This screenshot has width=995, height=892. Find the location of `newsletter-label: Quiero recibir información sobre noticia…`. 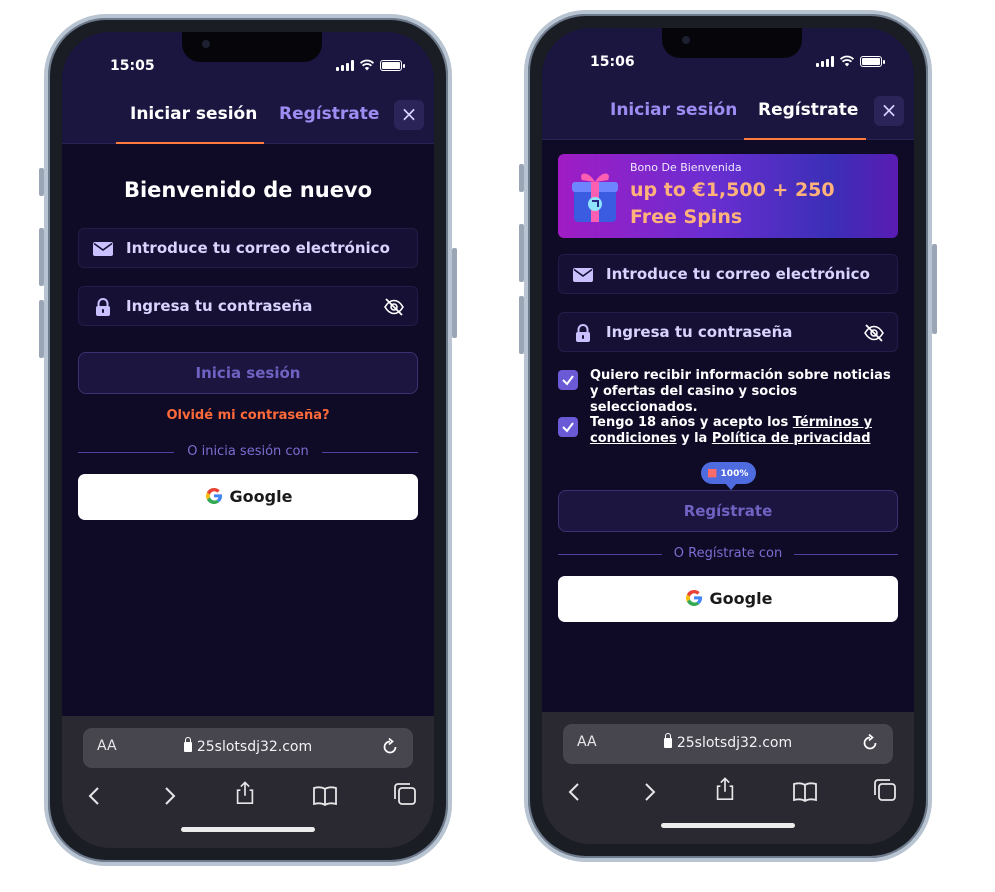

newsletter-label: Quiero recibir información sobre noticia… is located at coordinates (740, 391).